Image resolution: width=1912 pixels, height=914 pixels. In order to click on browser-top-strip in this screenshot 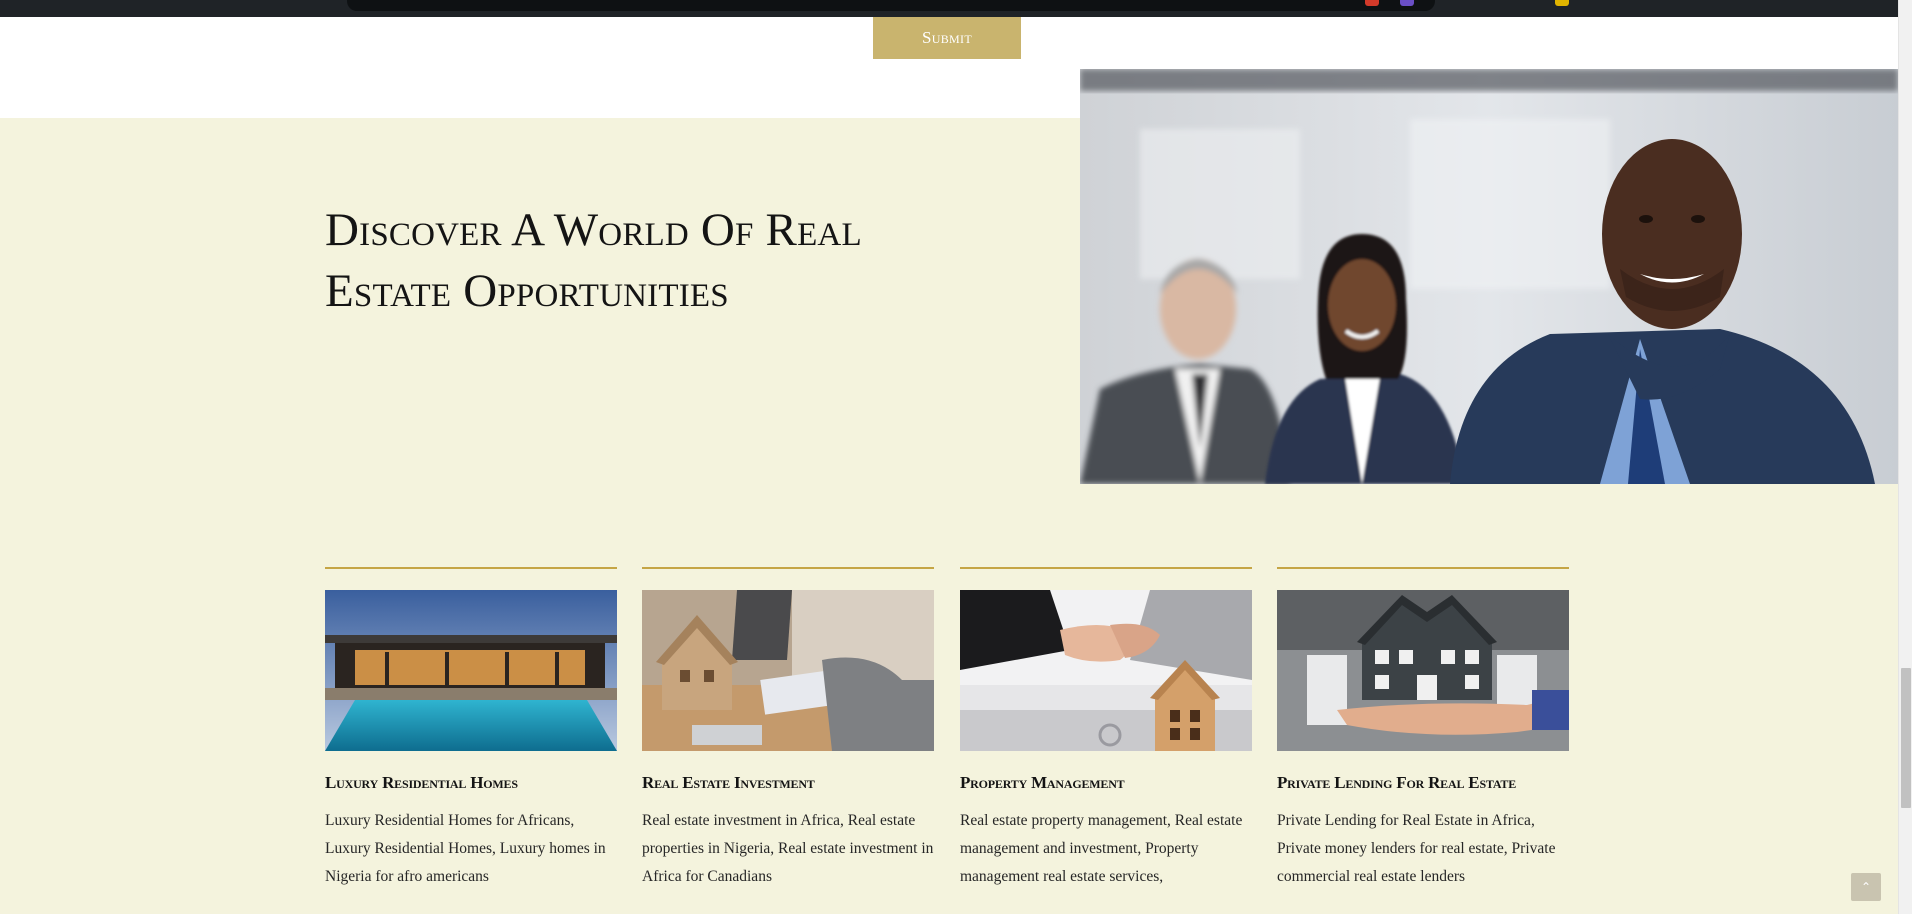, I will do `click(949, 8)`.